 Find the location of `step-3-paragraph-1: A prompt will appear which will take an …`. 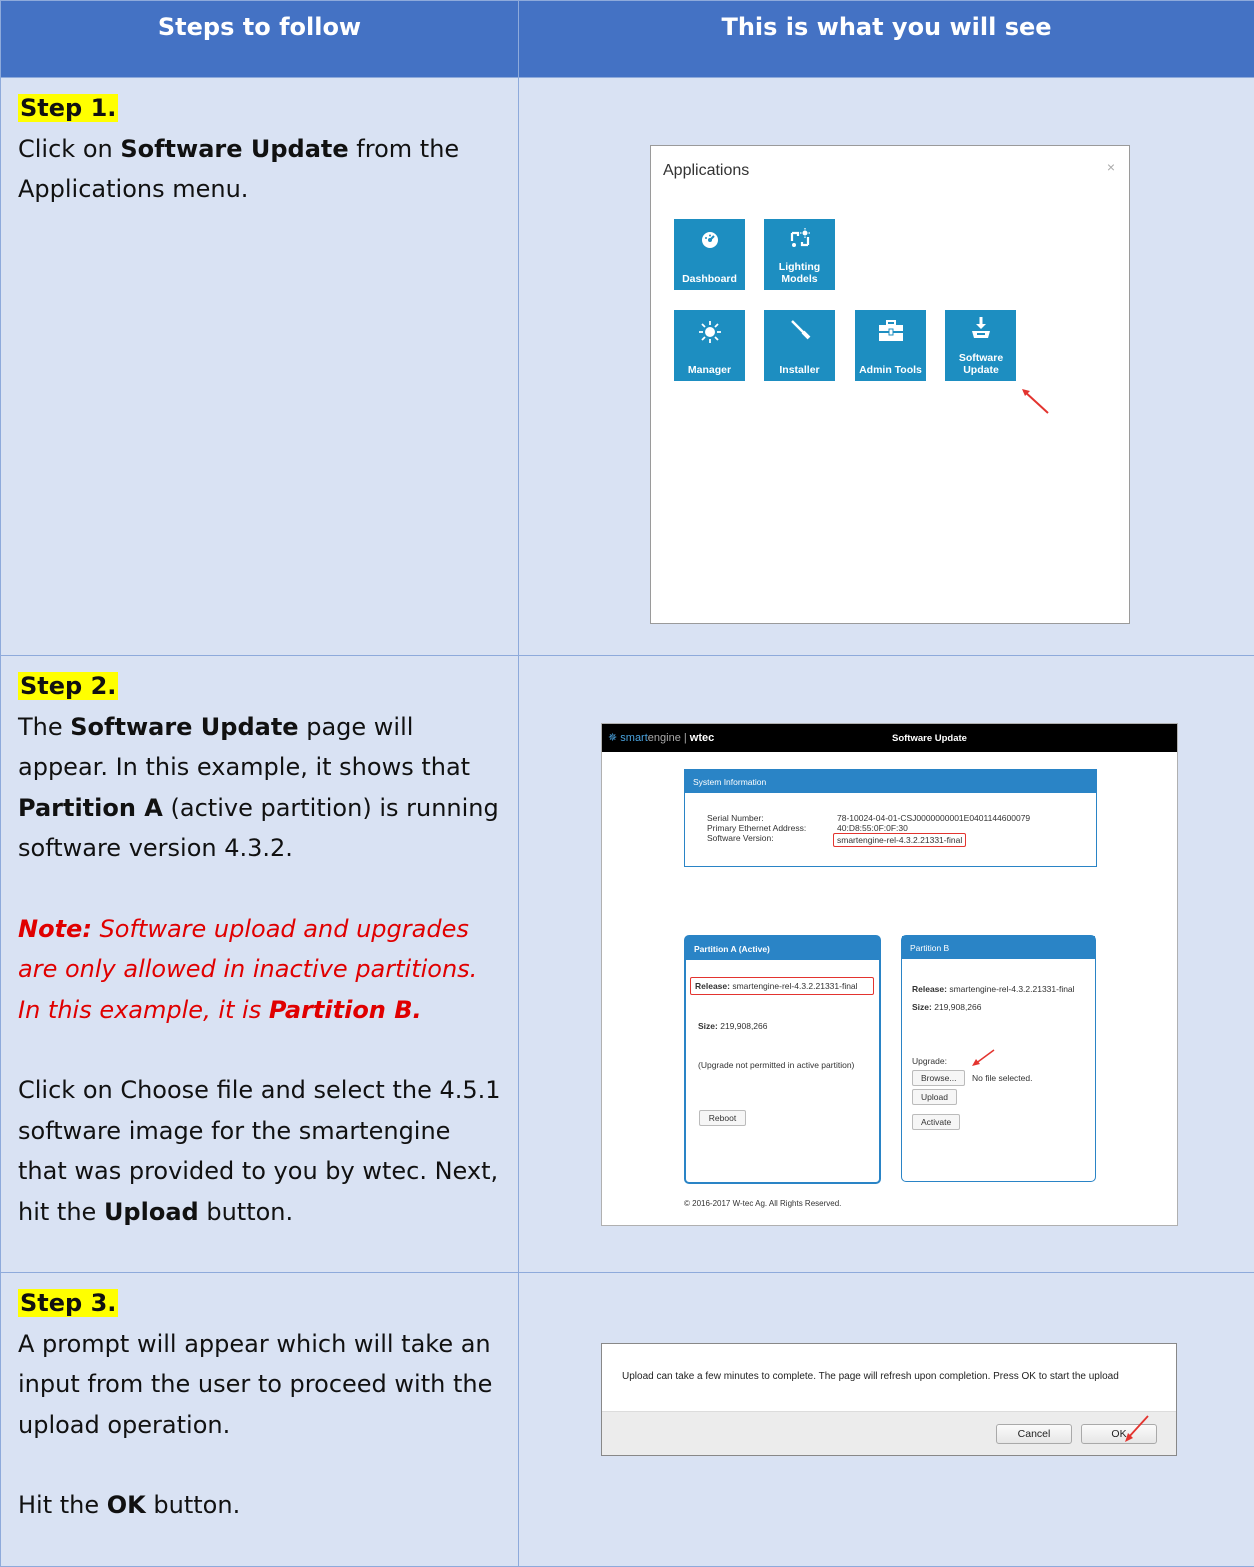

step-3-paragraph-1: A prompt will appear which will take an … is located at coordinates (260, 1385).